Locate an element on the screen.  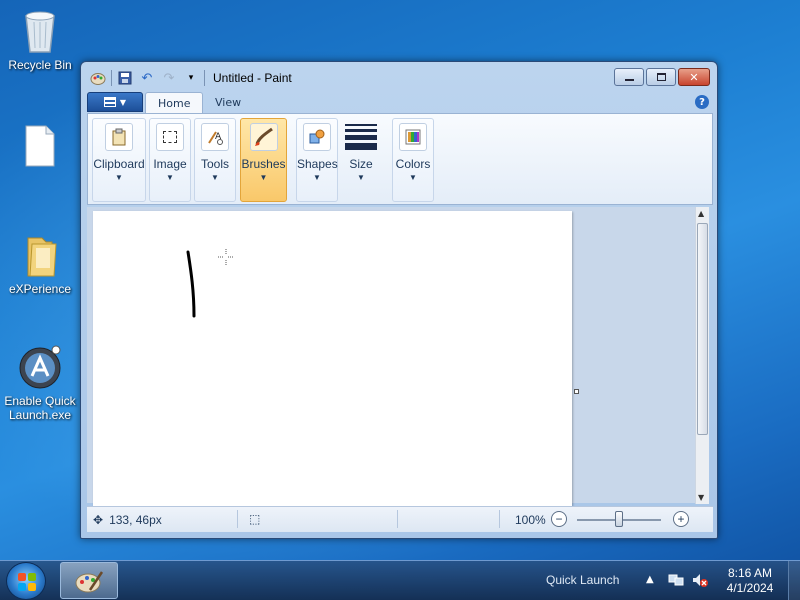
desktop-icon-recycle-bin: Recycle Bin is located at coordinates (40, 40).